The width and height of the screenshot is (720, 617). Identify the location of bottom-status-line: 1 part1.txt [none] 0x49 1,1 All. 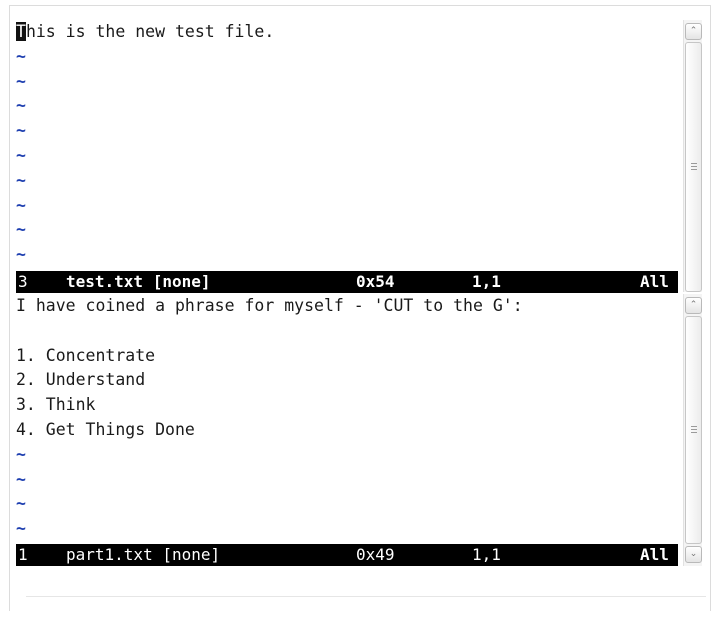
(347, 555).